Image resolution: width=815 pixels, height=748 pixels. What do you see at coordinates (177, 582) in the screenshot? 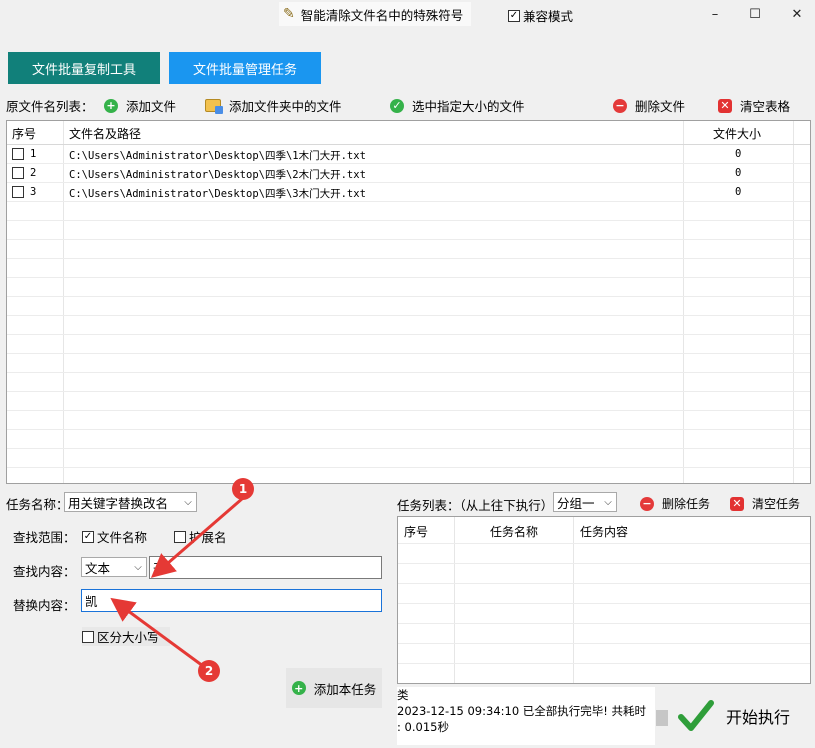
I see `annotation-arrows` at bounding box center [177, 582].